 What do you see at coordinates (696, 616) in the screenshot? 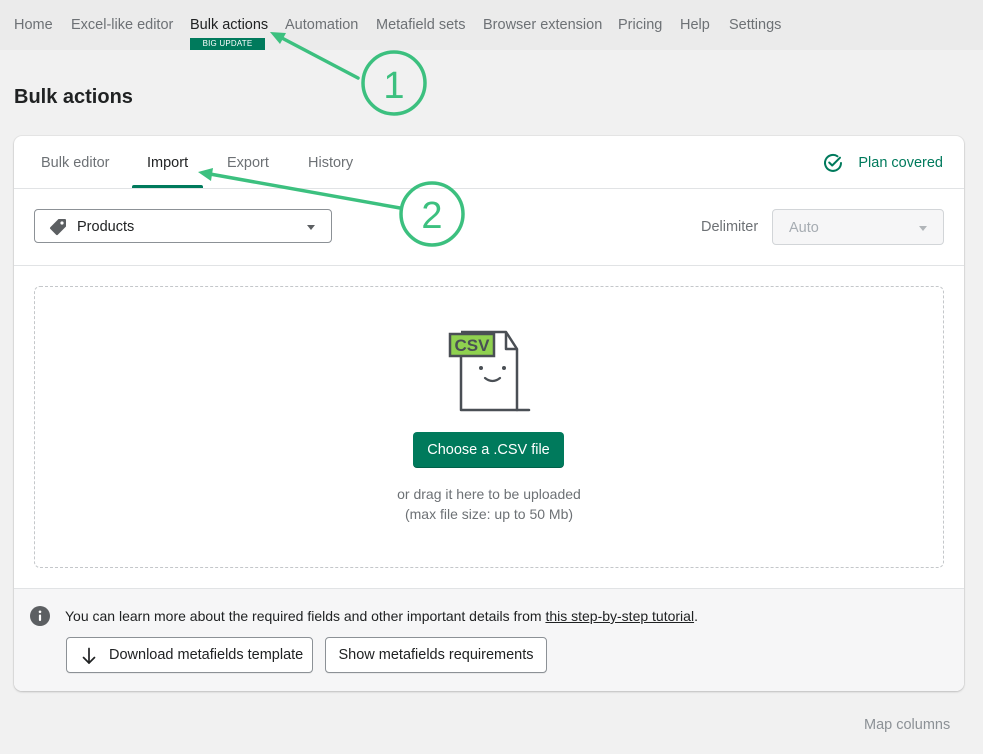
I see `info-text-after: .` at bounding box center [696, 616].